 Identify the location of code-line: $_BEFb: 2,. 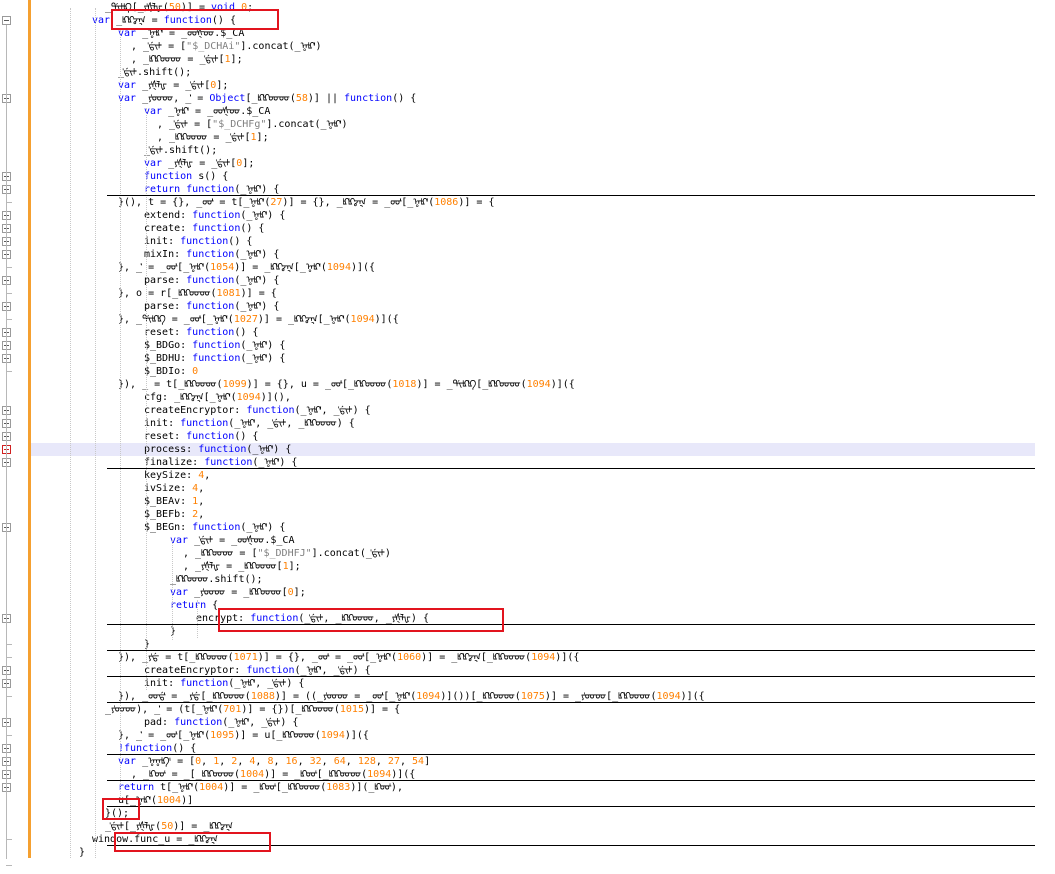
(174, 514).